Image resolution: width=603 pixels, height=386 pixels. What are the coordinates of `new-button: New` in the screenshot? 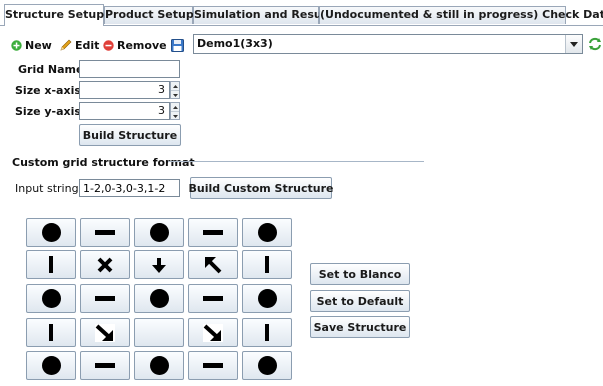 It's located at (31, 45).